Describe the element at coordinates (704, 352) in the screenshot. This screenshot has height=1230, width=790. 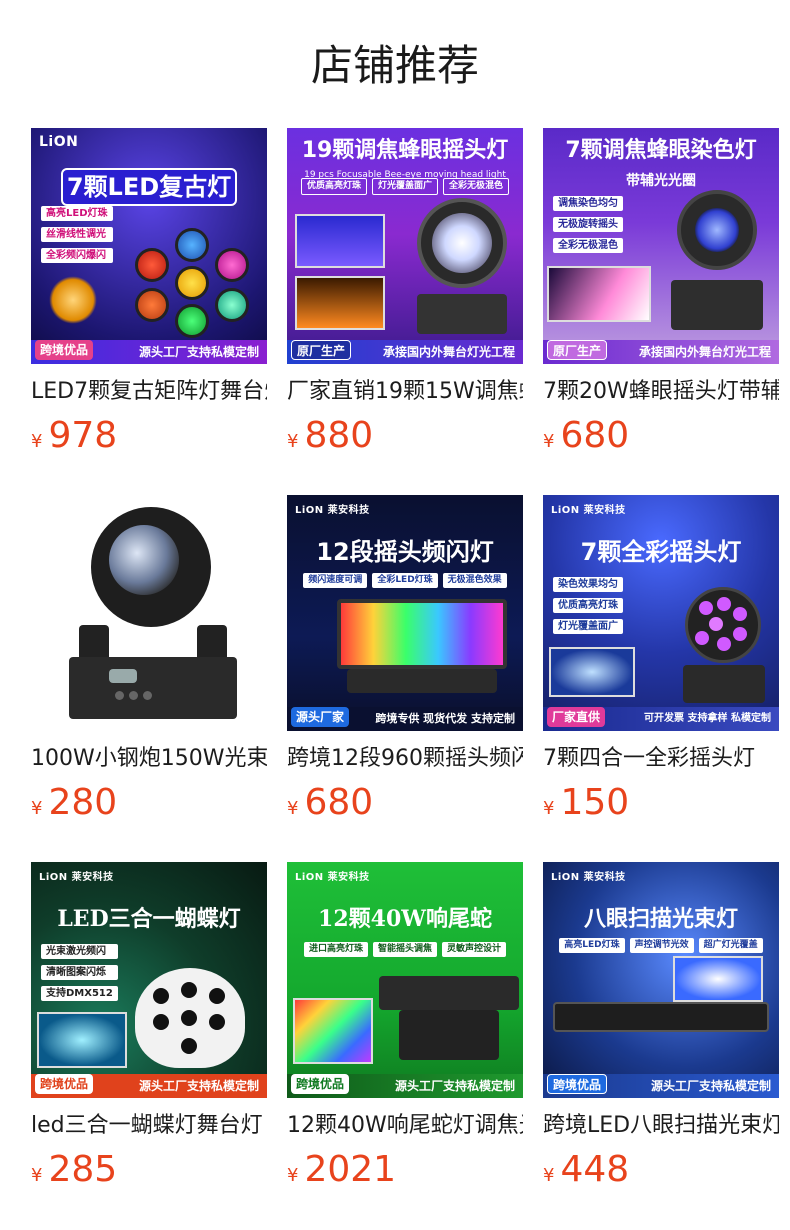
I see `footer-text: 承接国内外舞台灯光工程` at that location.